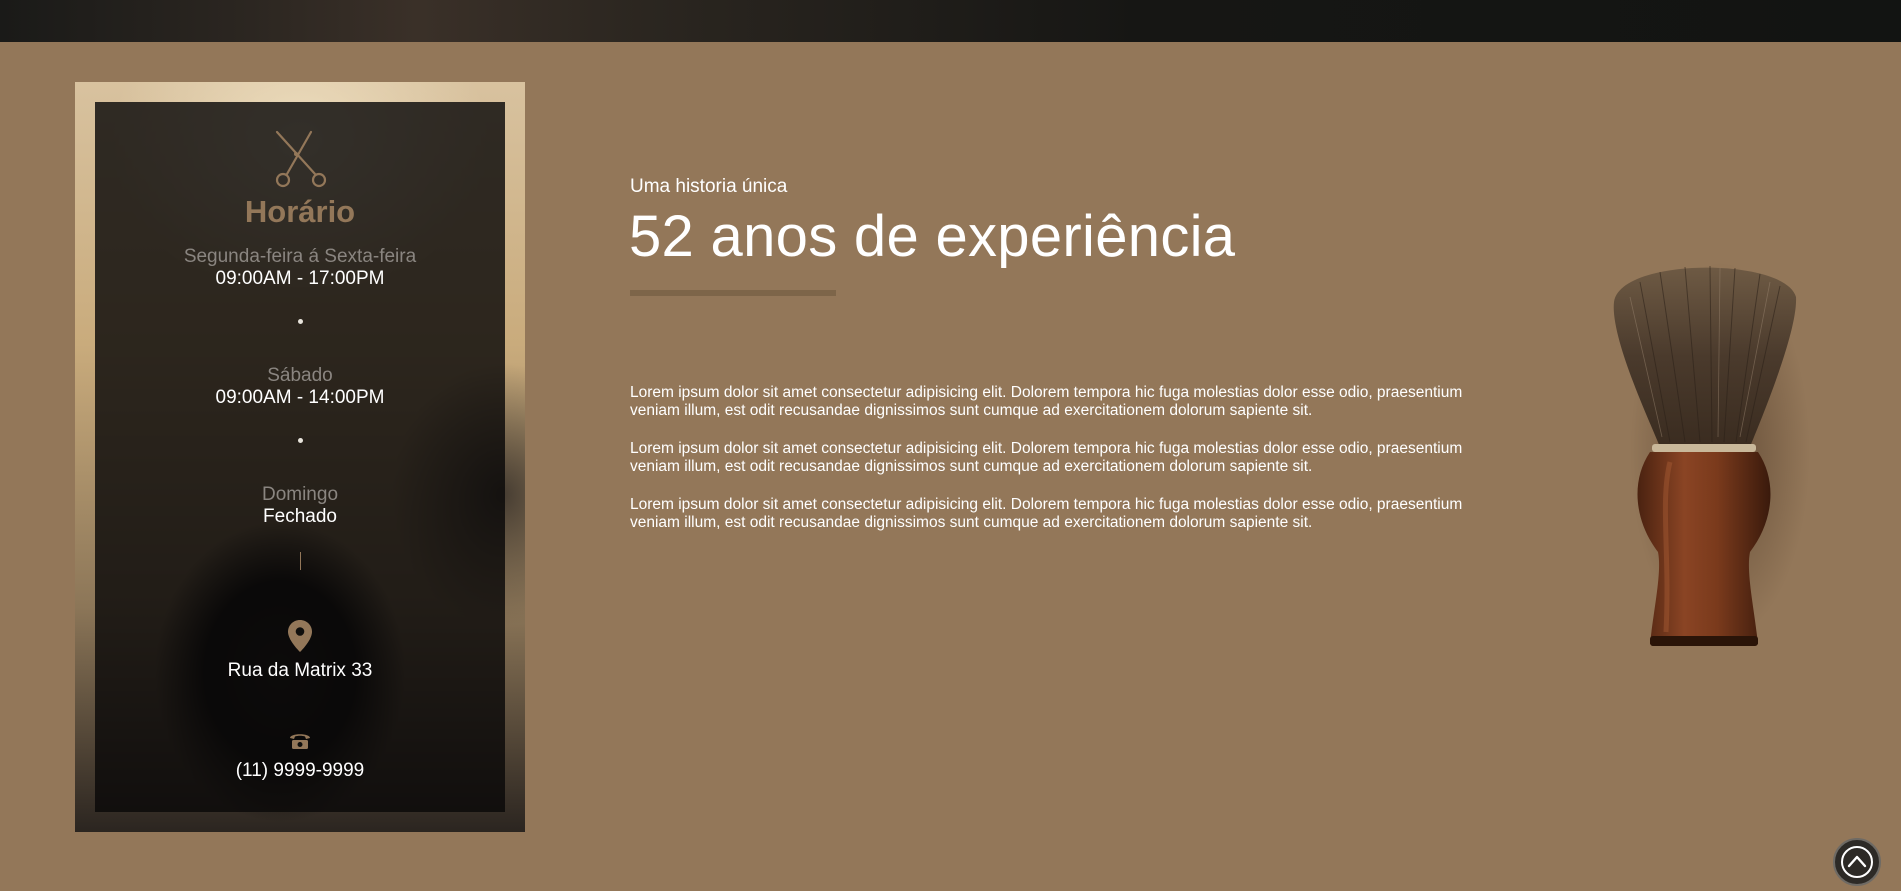  What do you see at coordinates (733, 293) in the screenshot?
I see `headline-underline` at bounding box center [733, 293].